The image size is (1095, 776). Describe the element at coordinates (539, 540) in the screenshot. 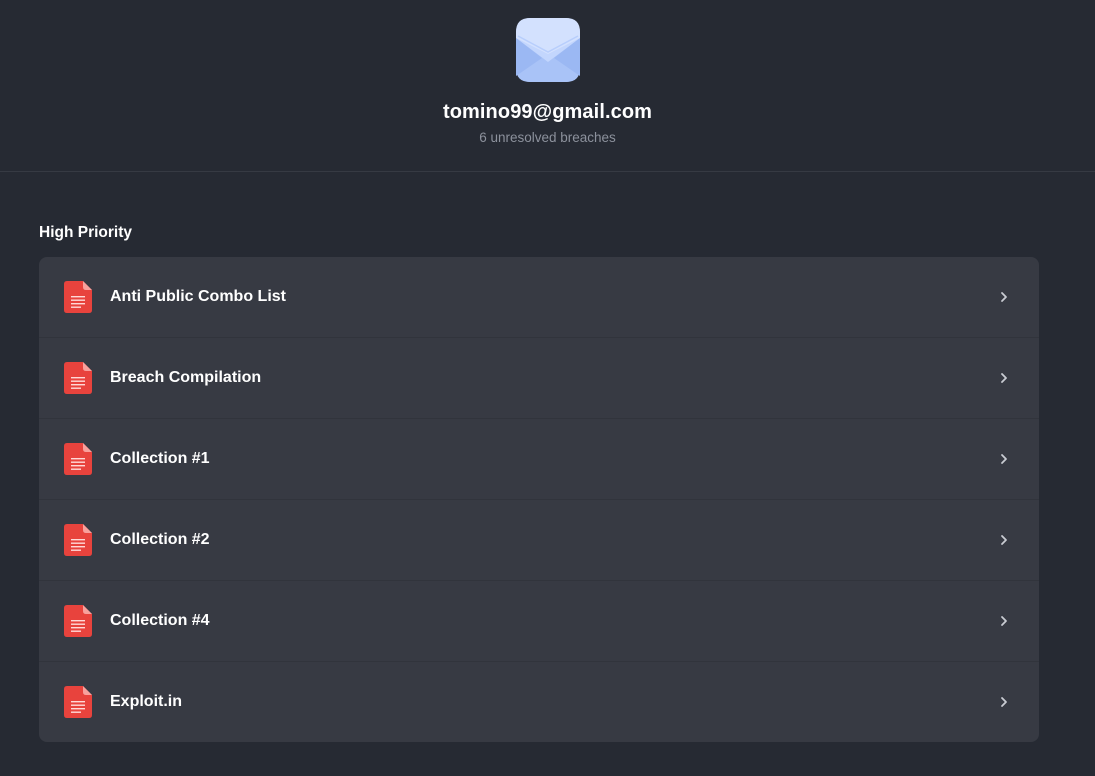

I see `breach-row-collection-2: Collection #2` at that location.